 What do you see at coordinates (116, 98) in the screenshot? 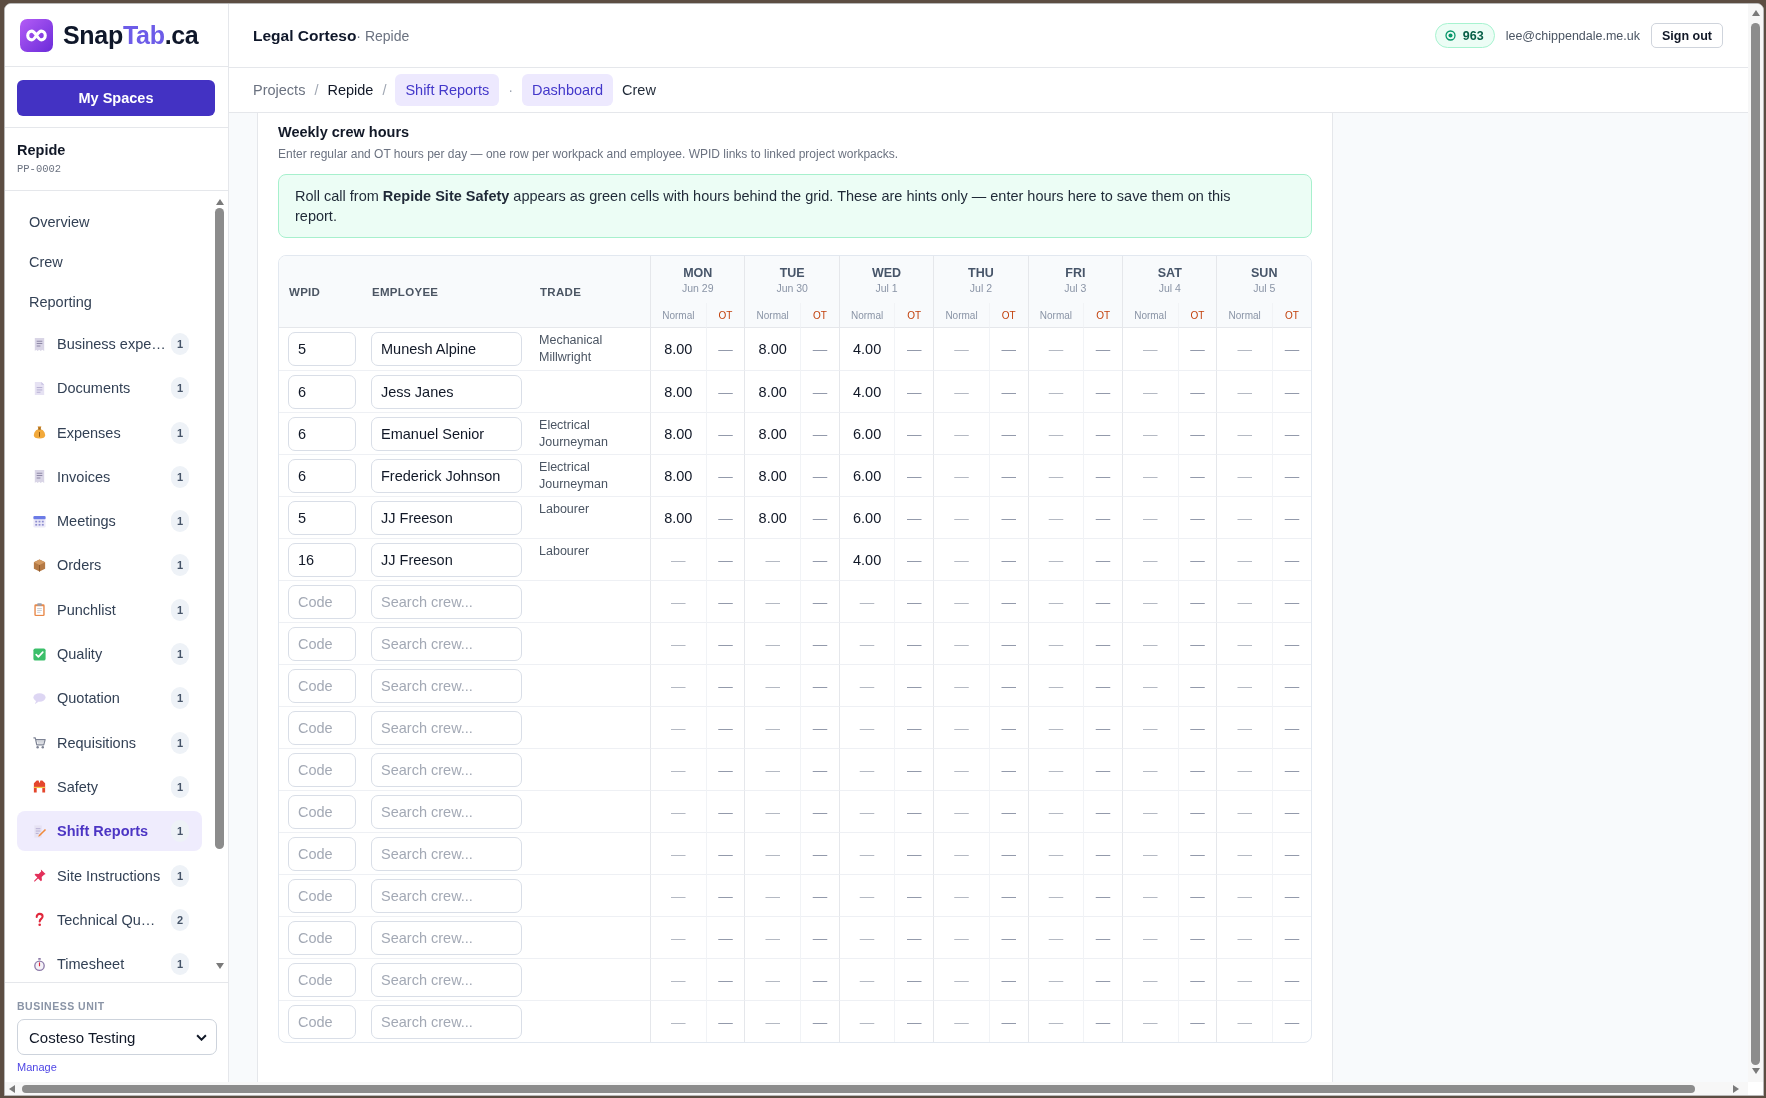
I see `my-spaces-button: My Spaces` at bounding box center [116, 98].